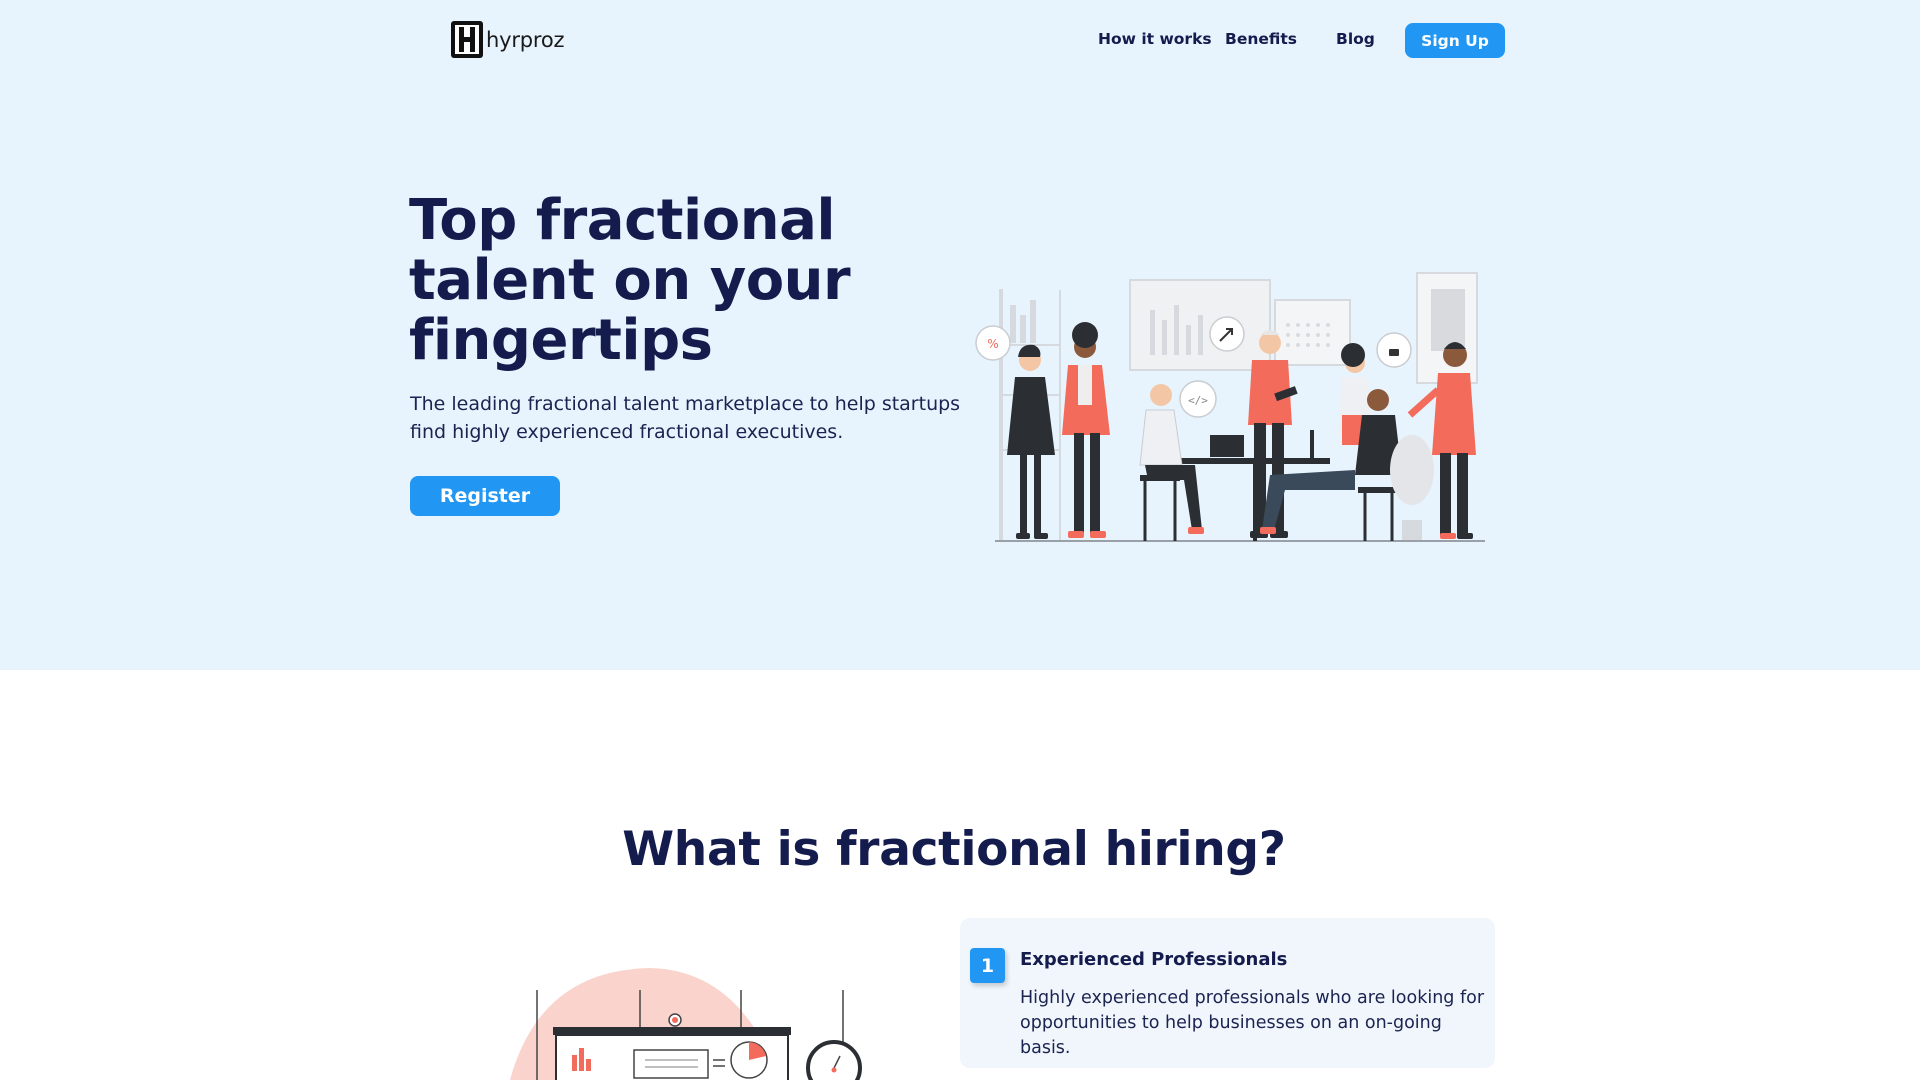 The image size is (1920, 1080). Describe the element at coordinates (1154, 959) in the screenshot. I see `feature-title: Experienced Professionals` at that location.